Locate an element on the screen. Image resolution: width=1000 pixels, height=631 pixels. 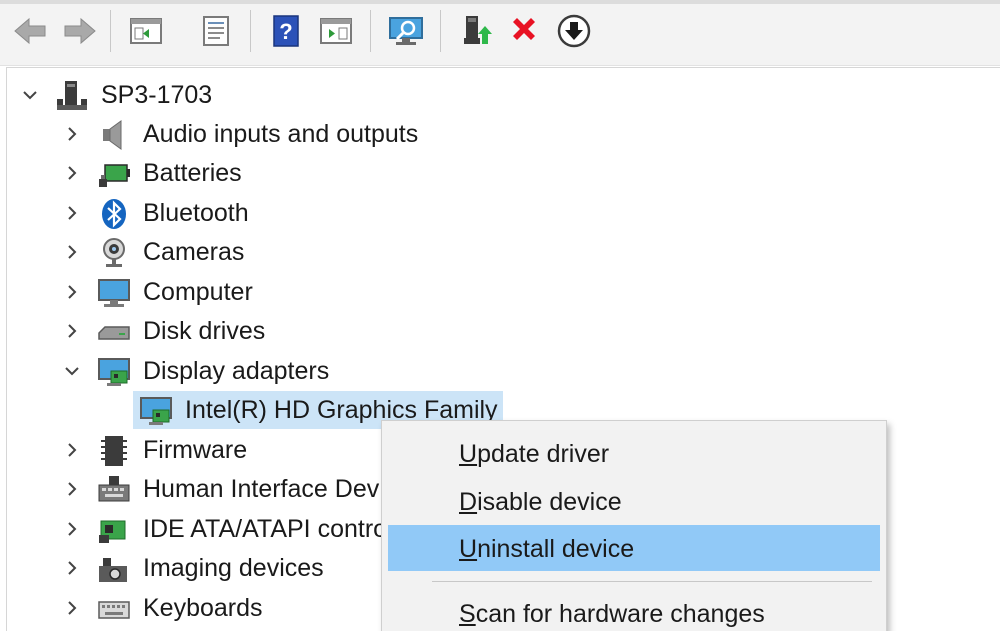
tree-item-label: Computer is located at coordinates (198, 292).